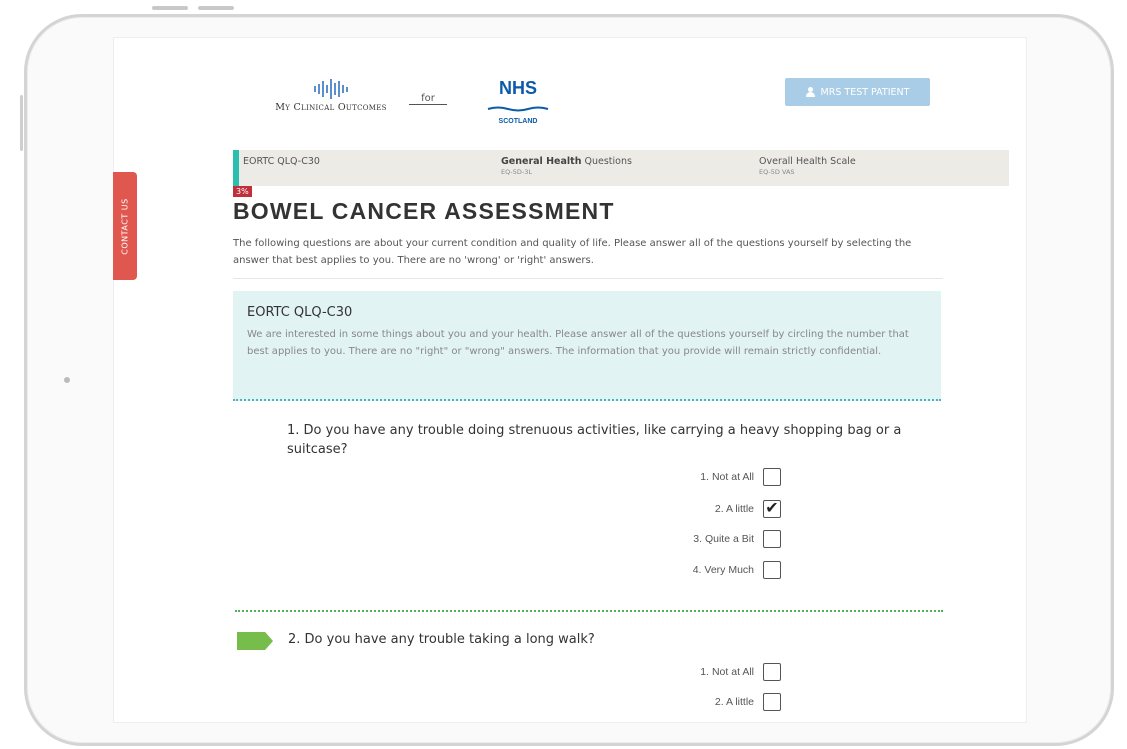 The width and height of the screenshot is (1127, 749). Describe the element at coordinates (331, 89) in the screenshot. I see `signal-bars-icon` at that location.